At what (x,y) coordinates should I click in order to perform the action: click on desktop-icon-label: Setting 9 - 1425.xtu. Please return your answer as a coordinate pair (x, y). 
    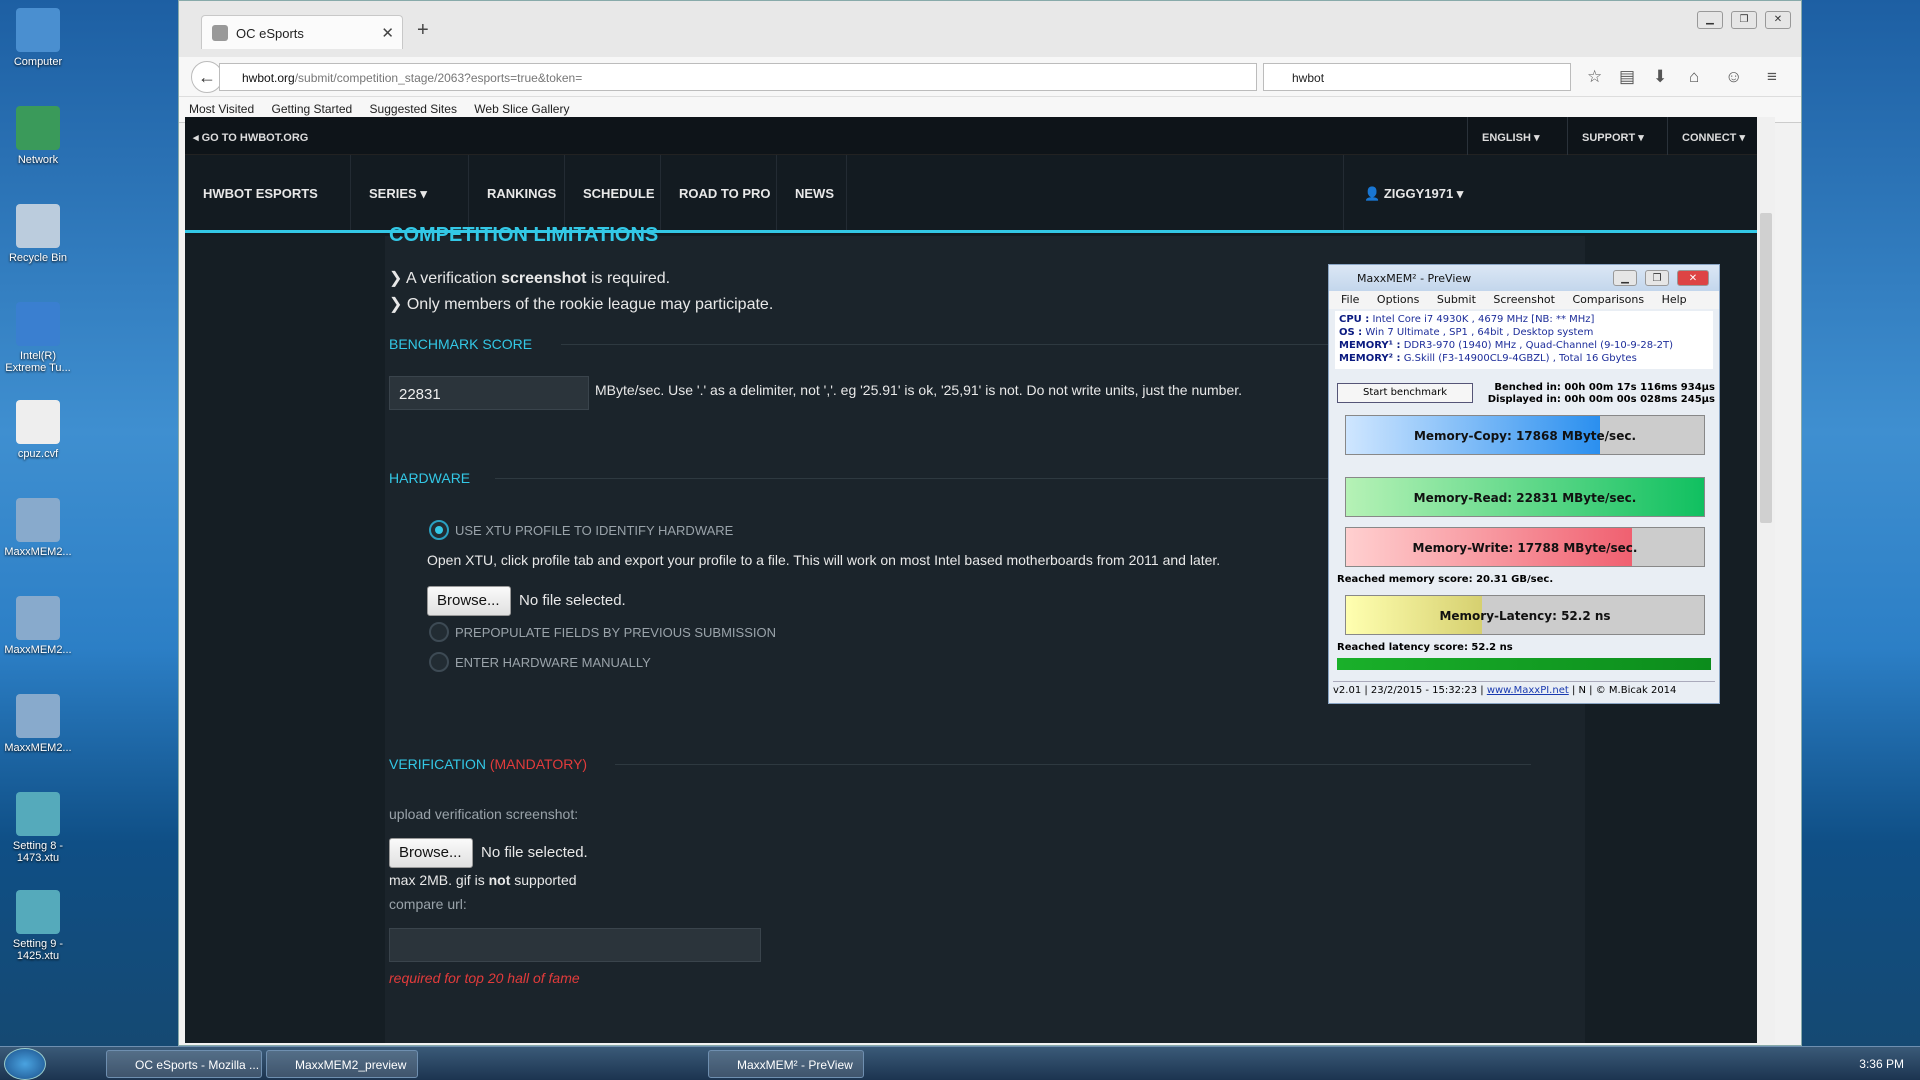
    Looking at the image, I should click on (38, 950).